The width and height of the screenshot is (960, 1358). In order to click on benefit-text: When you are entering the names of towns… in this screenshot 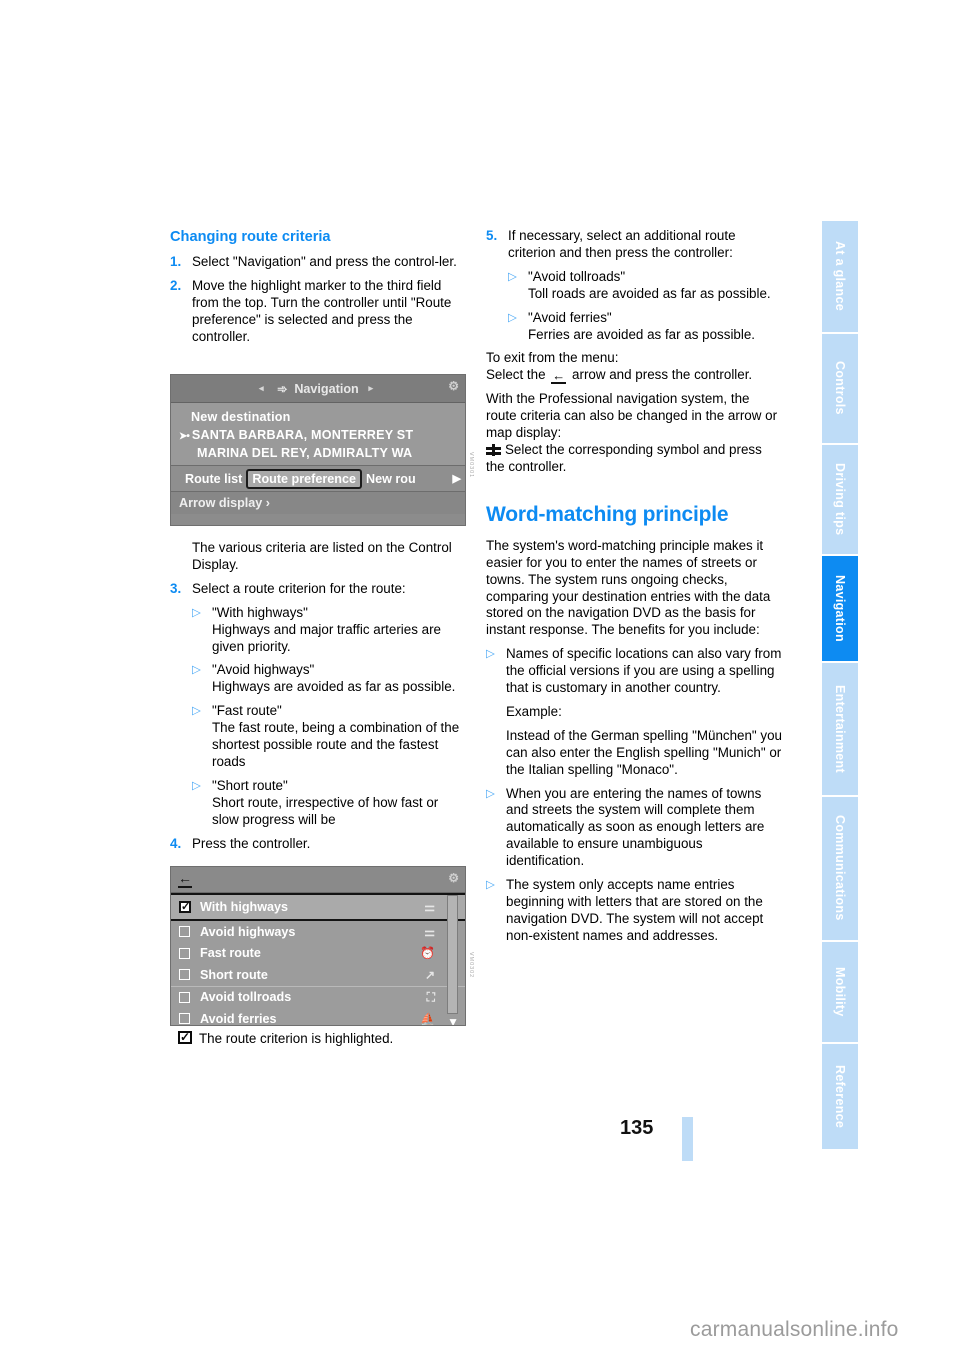, I will do `click(635, 827)`.